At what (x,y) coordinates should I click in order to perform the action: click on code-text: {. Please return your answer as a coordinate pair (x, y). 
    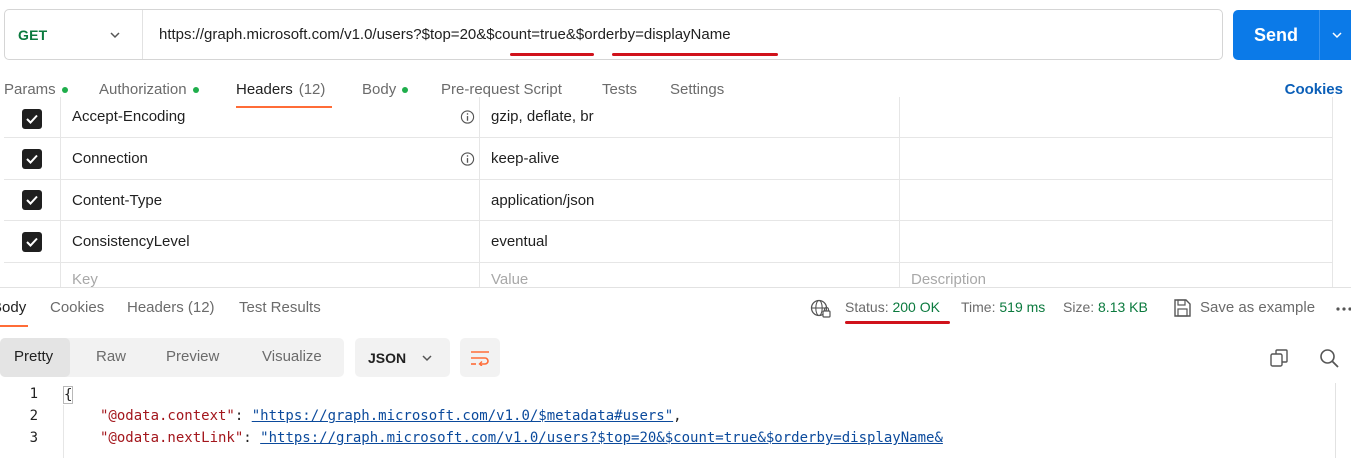
    Looking at the image, I should click on (68, 395).